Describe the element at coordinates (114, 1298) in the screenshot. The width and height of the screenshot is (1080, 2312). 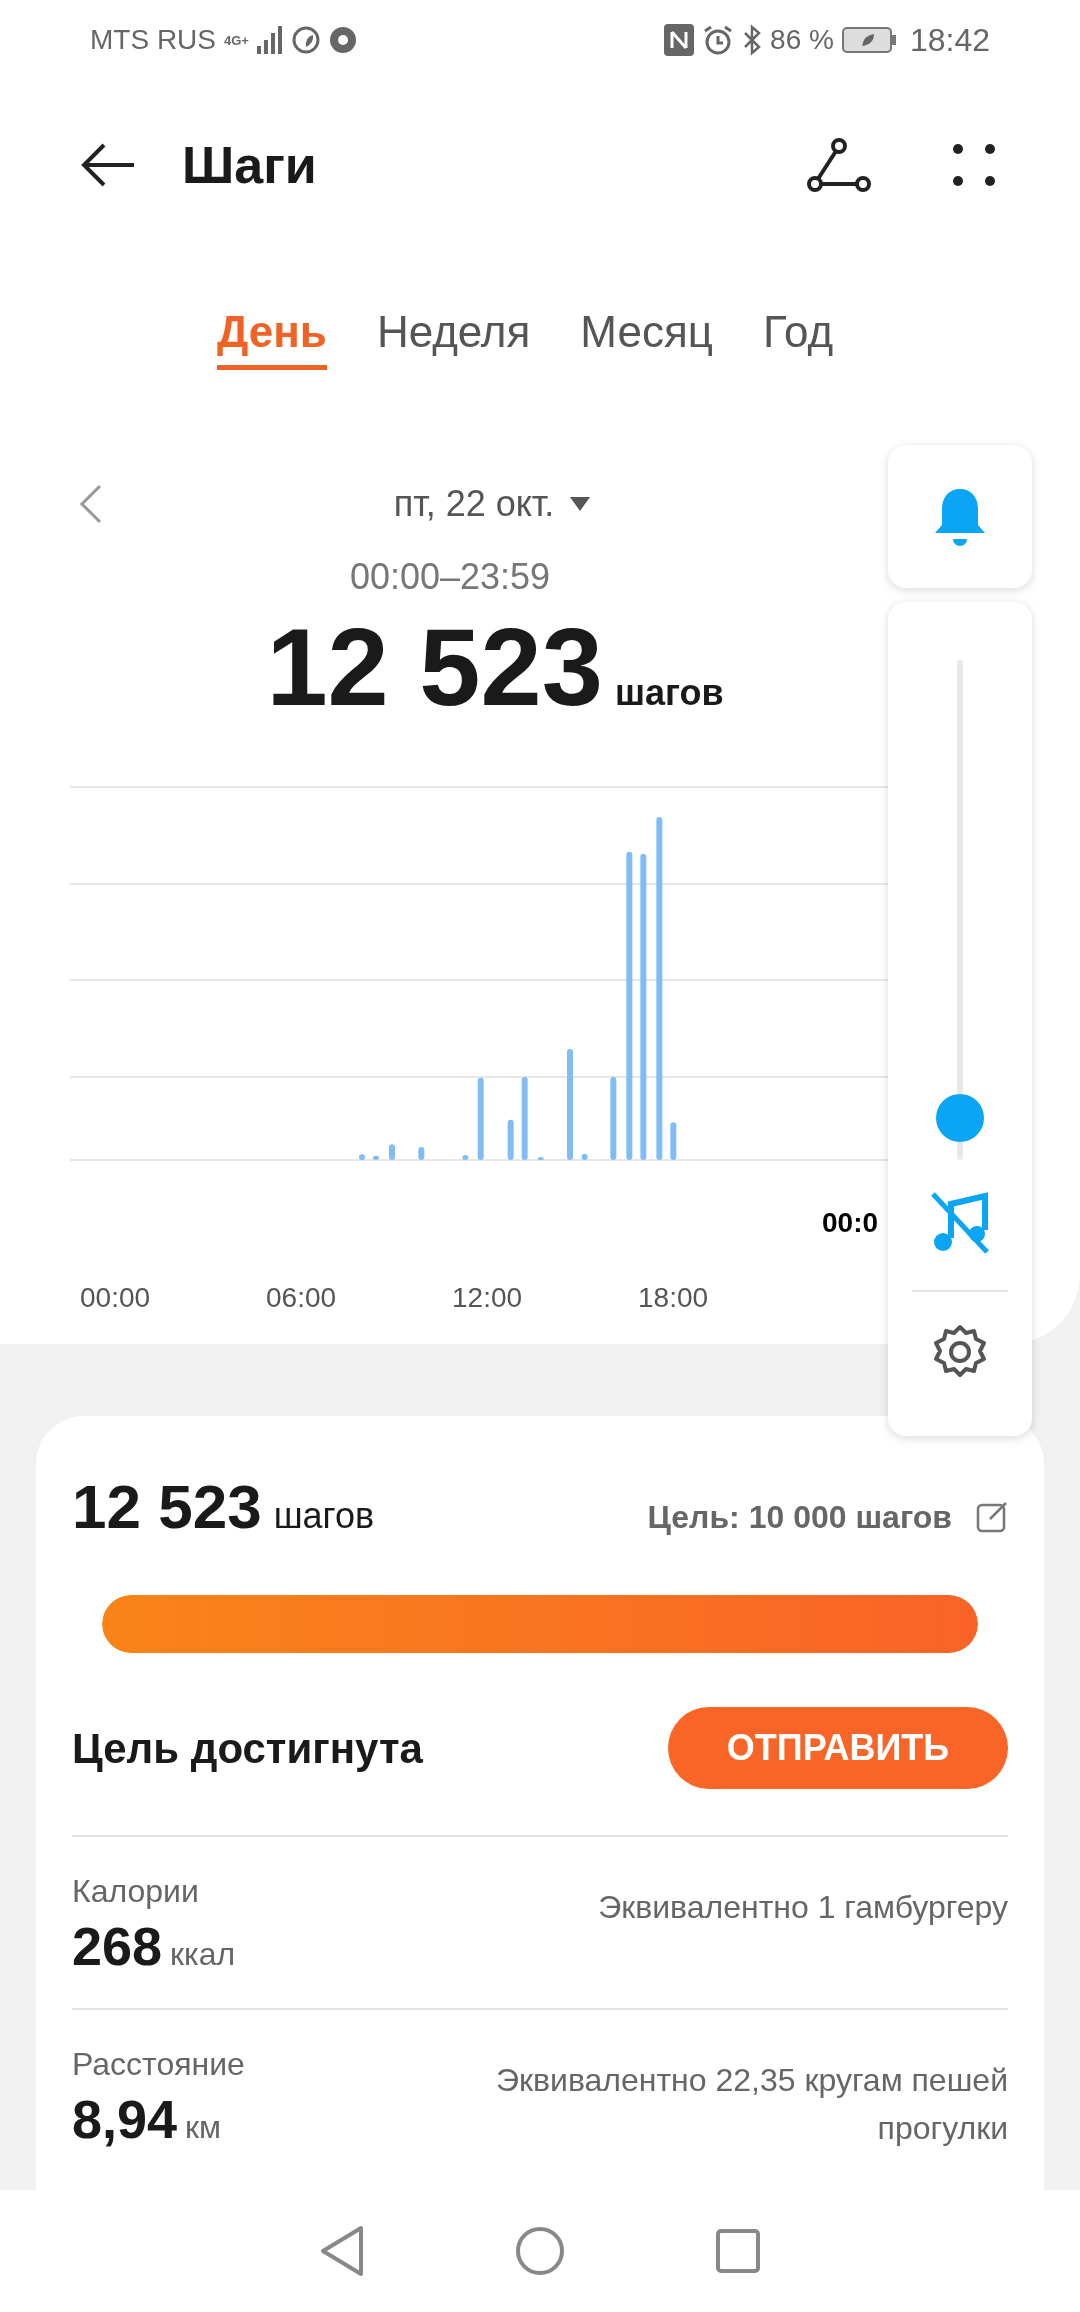
I see `axis-label: 00:00` at that location.